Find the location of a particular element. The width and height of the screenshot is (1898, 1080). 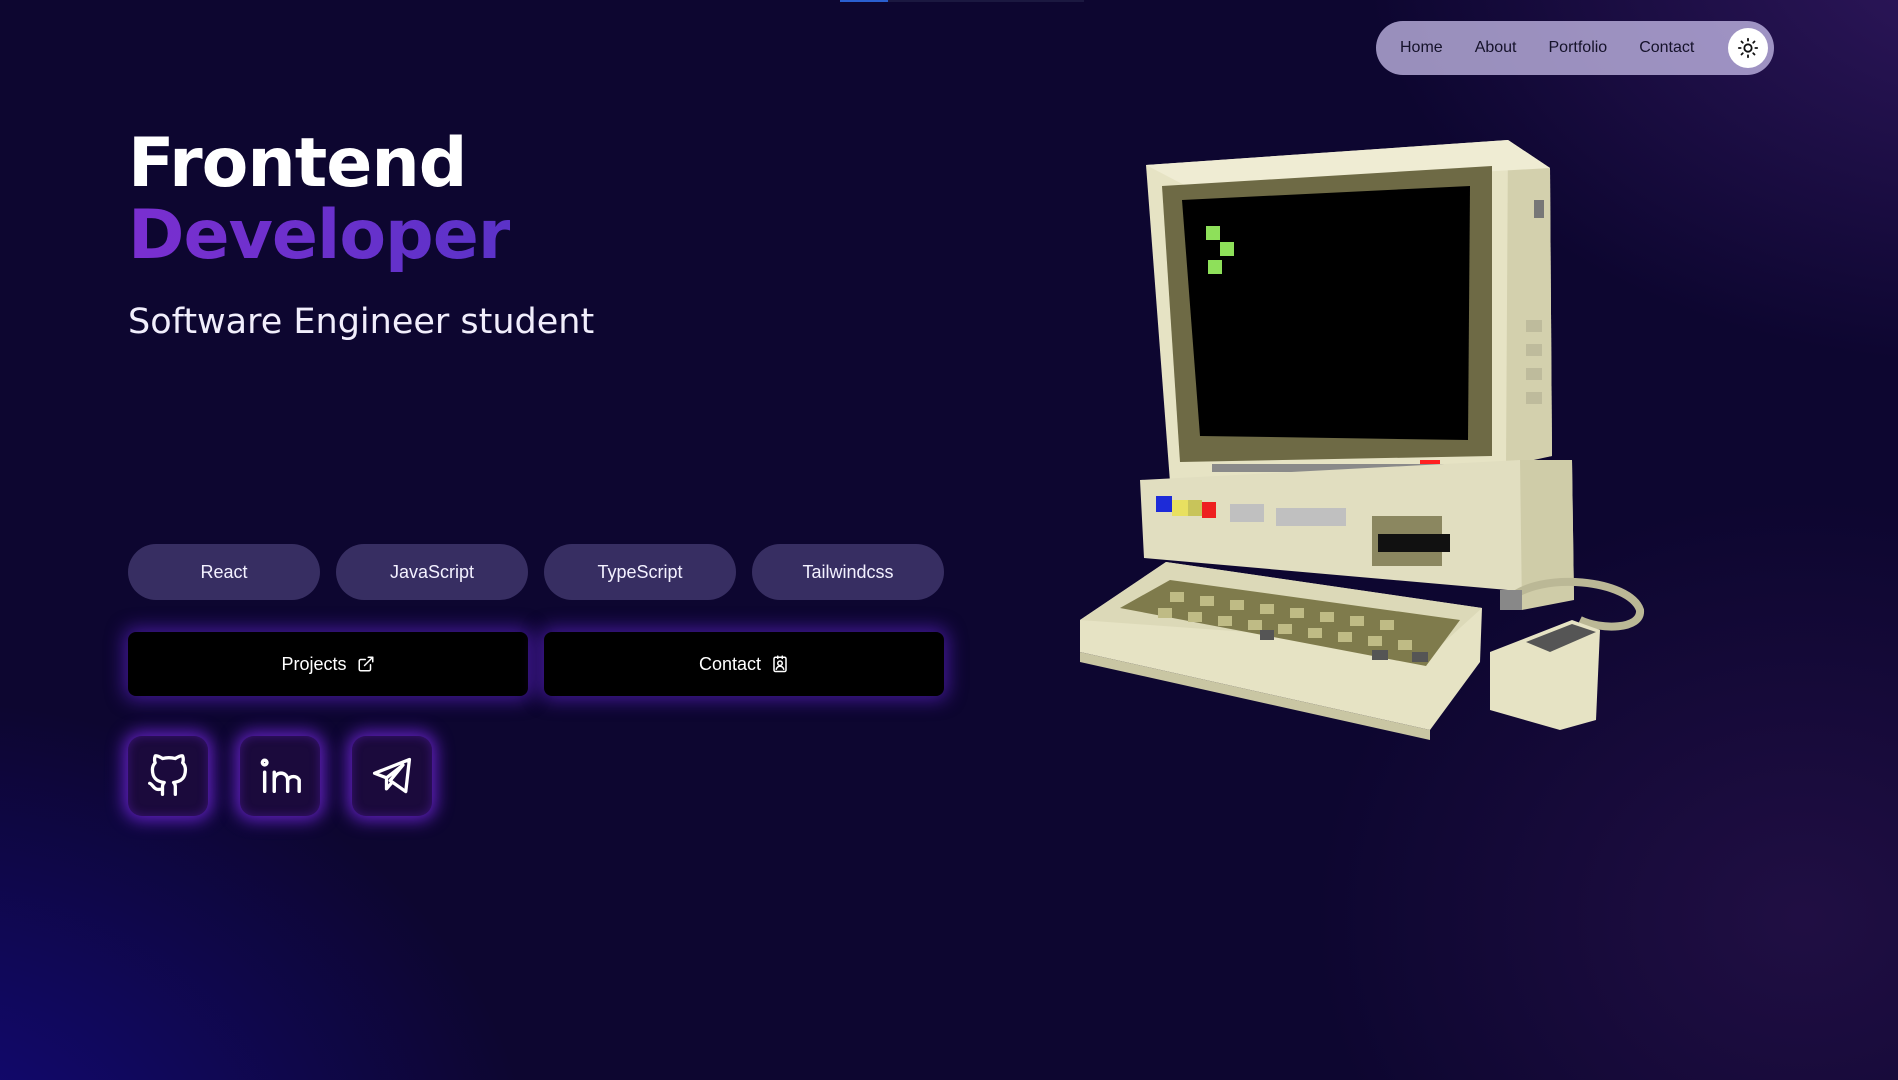

github-icon is located at coordinates (168, 775).